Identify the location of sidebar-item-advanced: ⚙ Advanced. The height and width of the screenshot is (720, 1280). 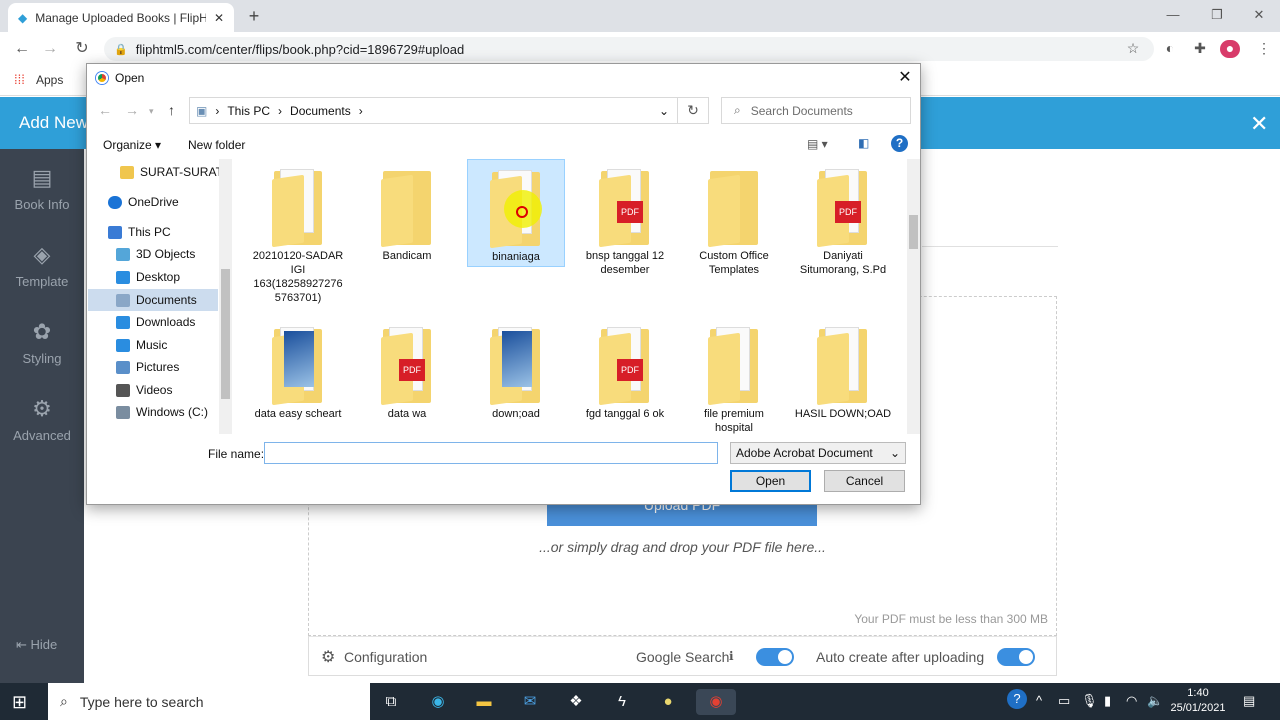
(42, 419).